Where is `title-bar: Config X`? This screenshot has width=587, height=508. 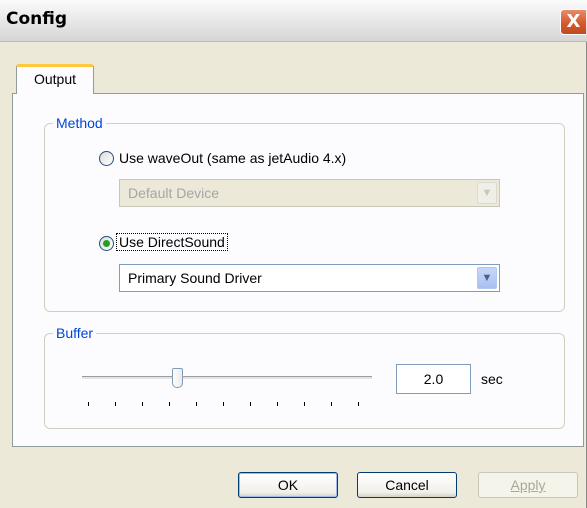
title-bar: Config X is located at coordinates (293, 21).